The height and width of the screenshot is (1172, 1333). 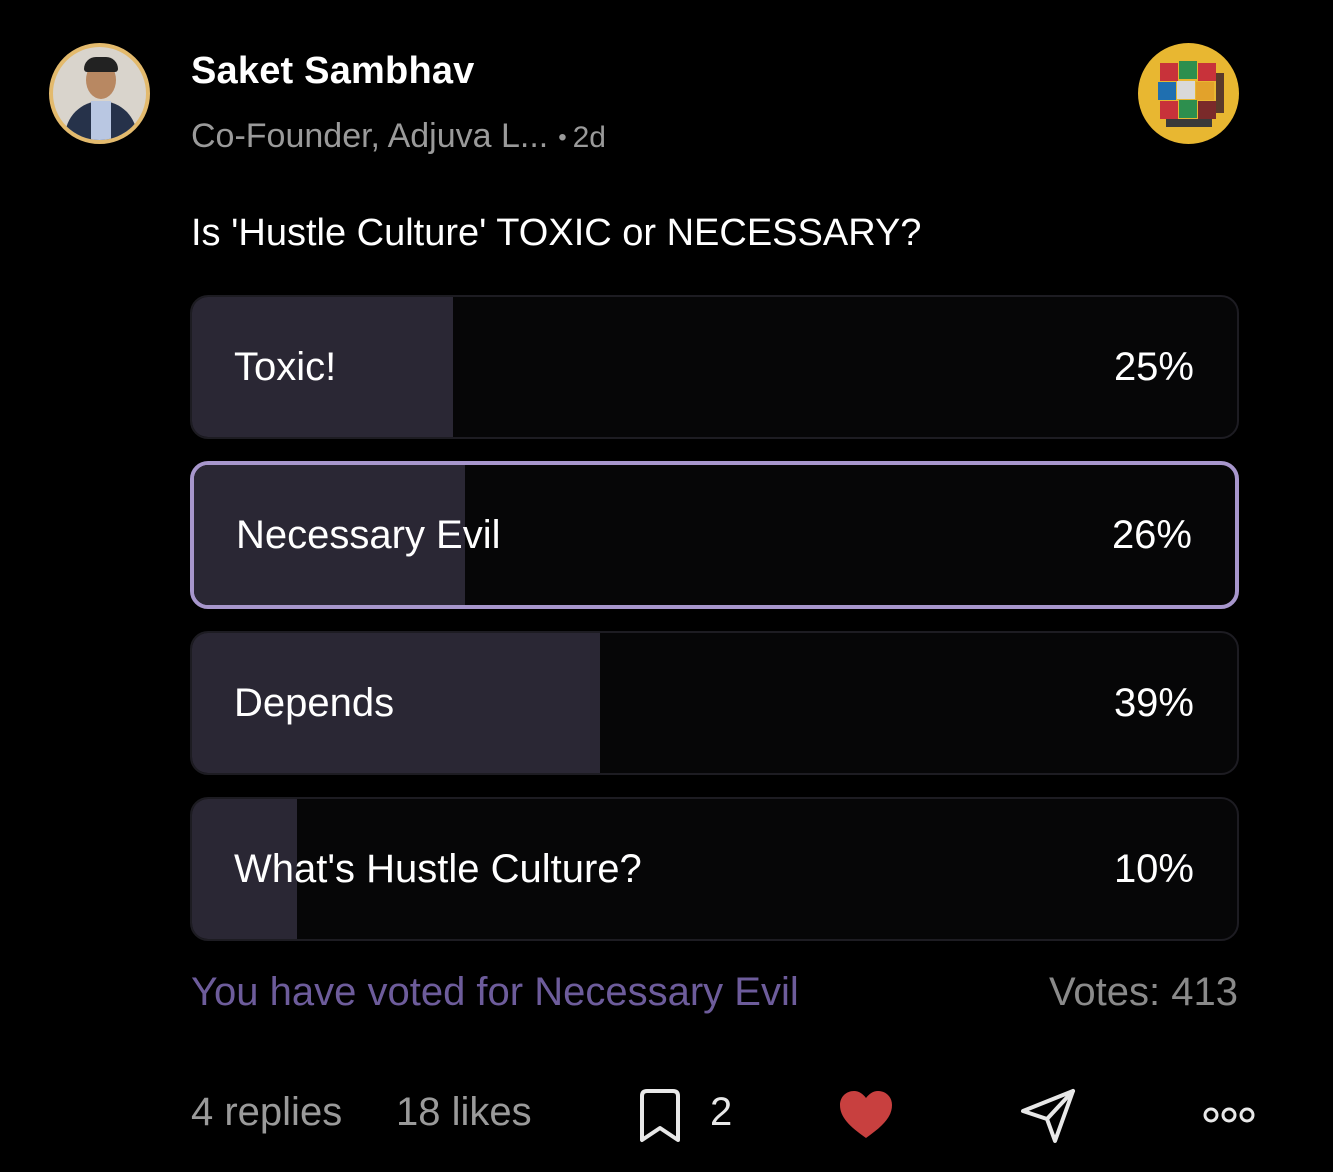 What do you see at coordinates (101, 64) in the screenshot?
I see `avatar-hair-shape` at bounding box center [101, 64].